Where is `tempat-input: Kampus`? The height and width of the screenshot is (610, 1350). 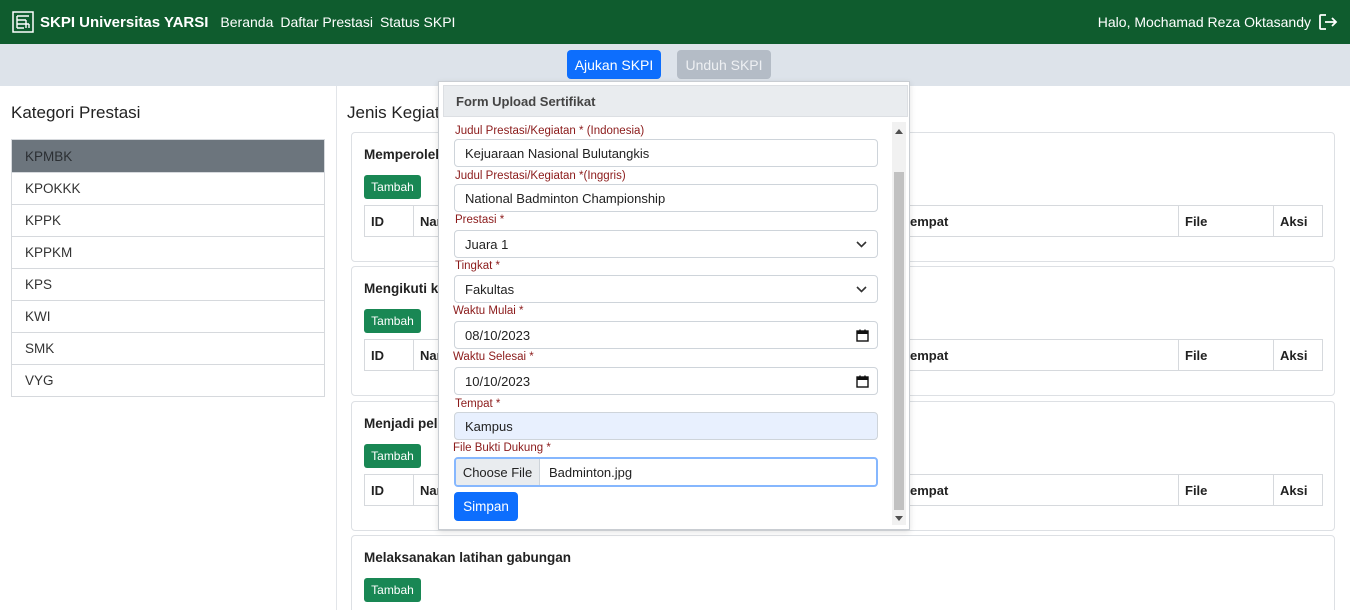
tempat-input: Kampus is located at coordinates (666, 426).